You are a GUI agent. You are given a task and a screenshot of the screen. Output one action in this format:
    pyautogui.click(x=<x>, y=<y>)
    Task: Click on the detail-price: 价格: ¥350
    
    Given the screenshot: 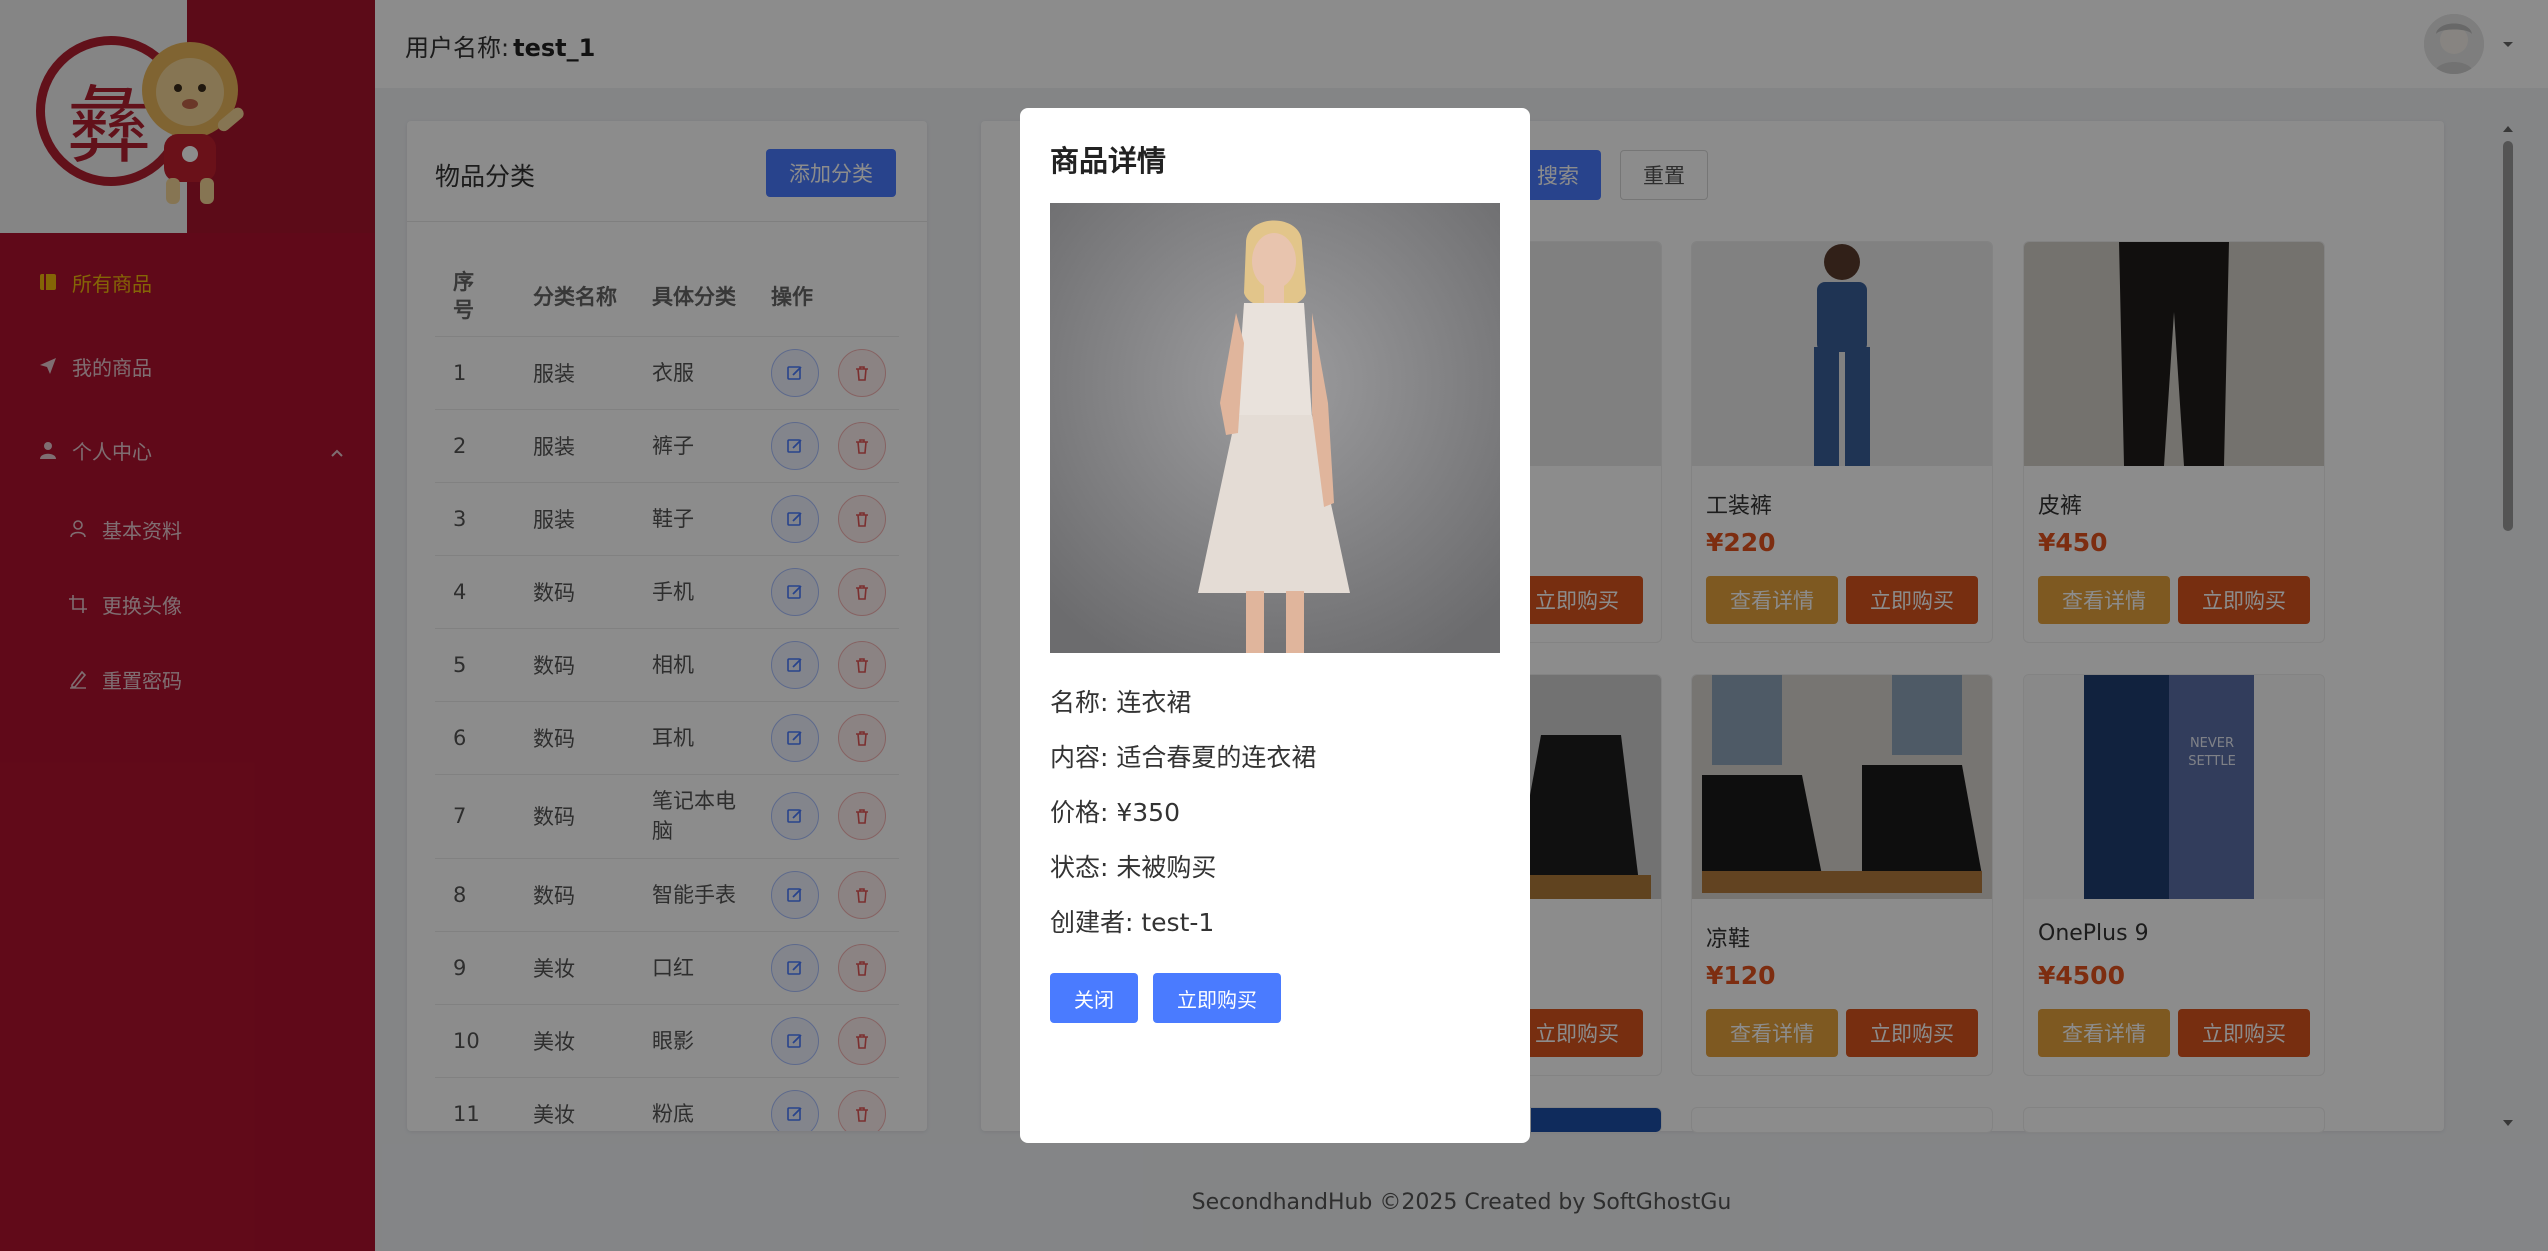 What is the action you would take?
    pyautogui.click(x=1115, y=812)
    